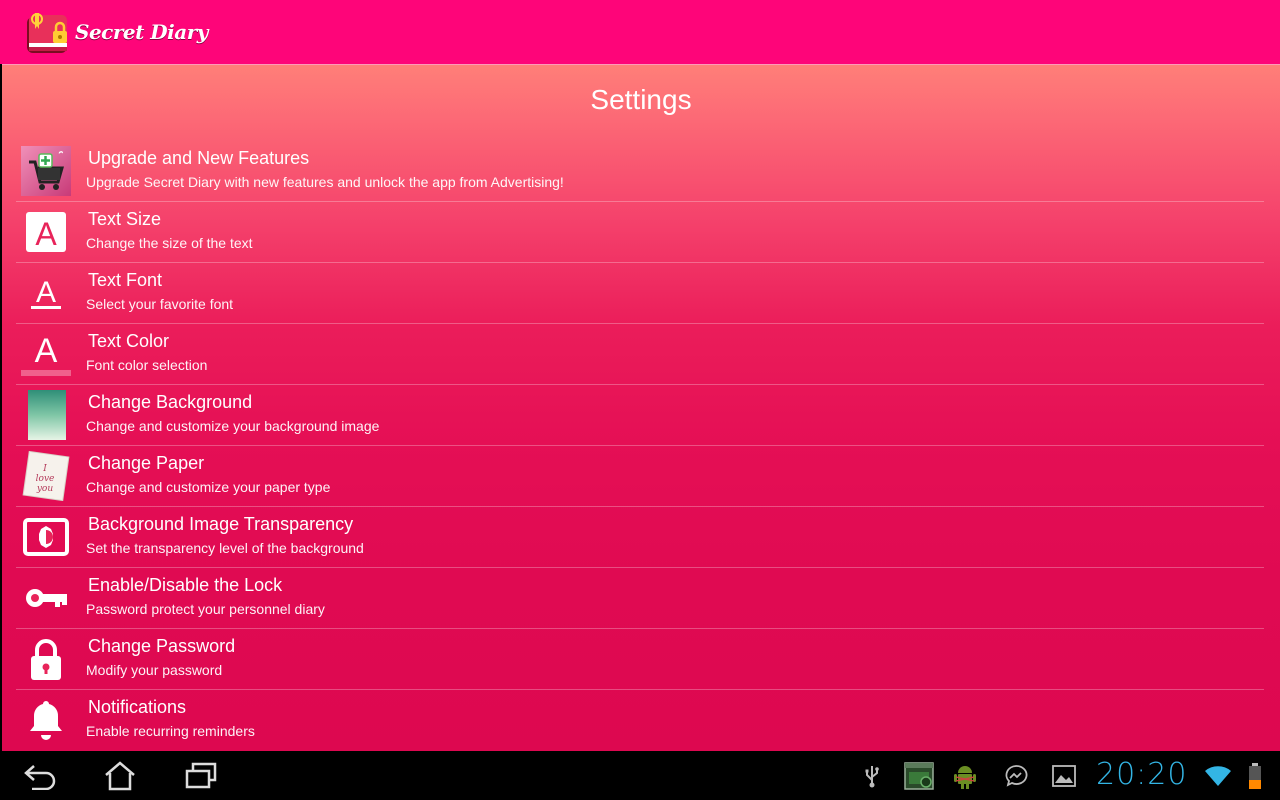 The height and width of the screenshot is (800, 1280). What do you see at coordinates (46, 720) in the screenshot?
I see `bell-icon` at bounding box center [46, 720].